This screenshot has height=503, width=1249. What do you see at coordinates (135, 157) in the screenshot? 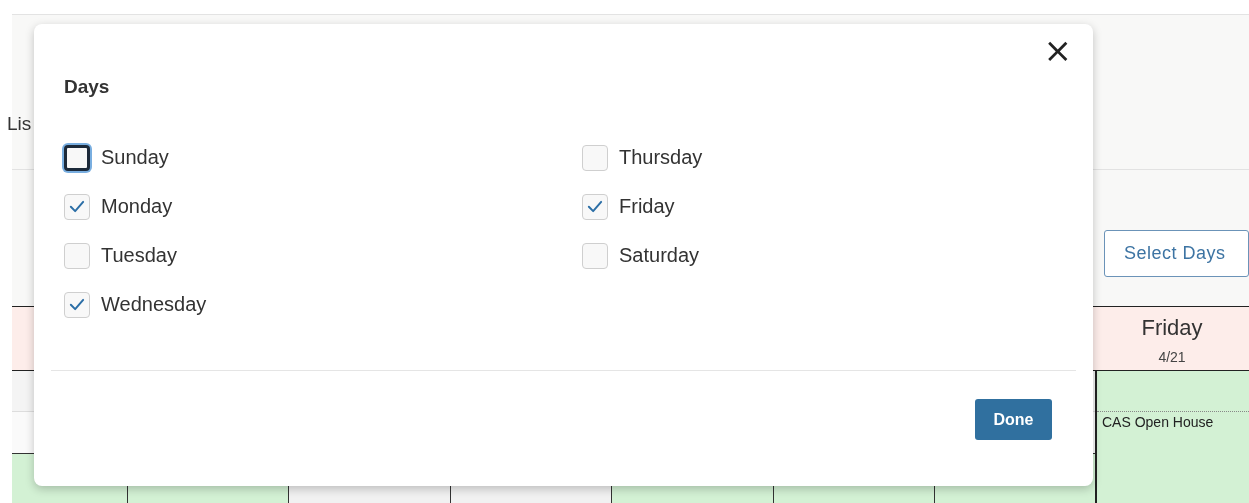
I see `checkbox-label: Sunday` at bounding box center [135, 157].